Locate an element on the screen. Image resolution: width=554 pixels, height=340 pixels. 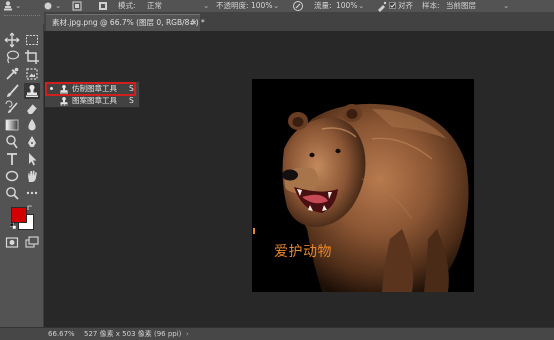
watermark-text: 爱护动物 is located at coordinates (303, 251).